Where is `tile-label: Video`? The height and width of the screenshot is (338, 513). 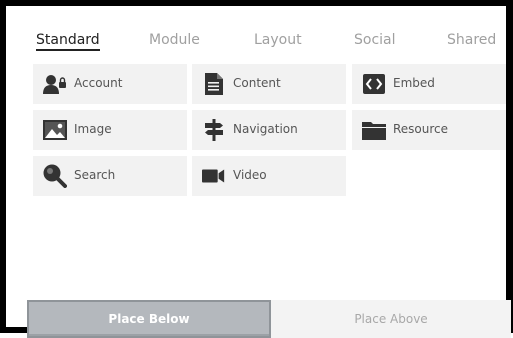
tile-label: Video is located at coordinates (250, 175).